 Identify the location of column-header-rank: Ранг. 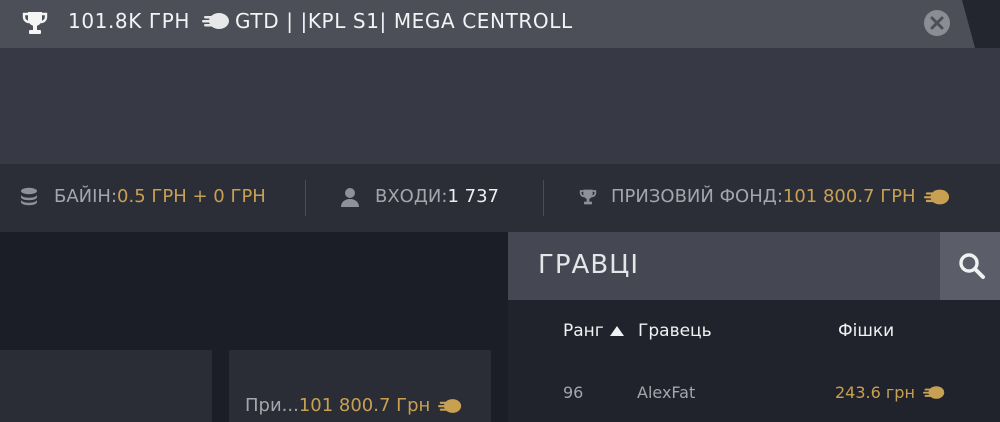
(593, 331).